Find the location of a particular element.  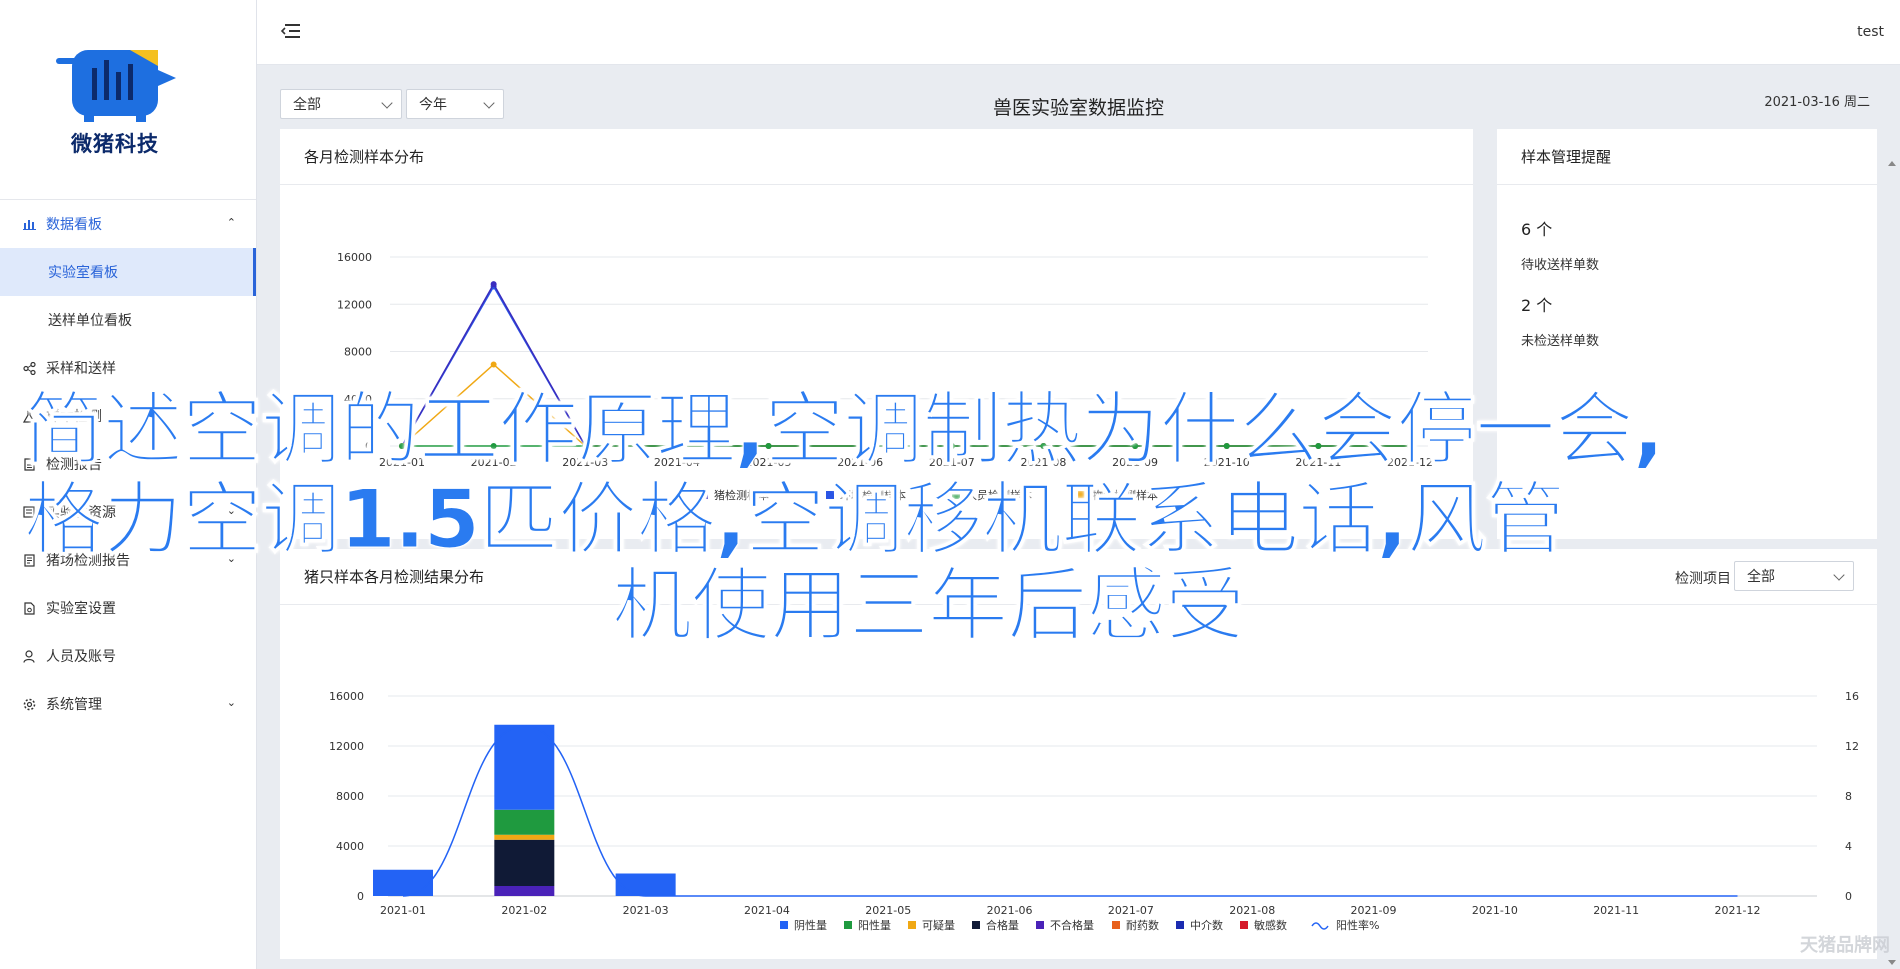

chevron-down-icon: ⌄ is located at coordinates (231, 702).